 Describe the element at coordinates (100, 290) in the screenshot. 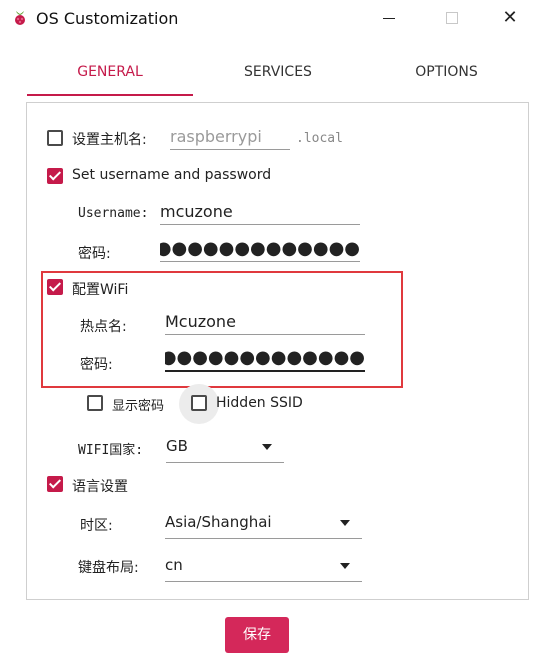

I see `wifi-label: 配置WiFi` at that location.